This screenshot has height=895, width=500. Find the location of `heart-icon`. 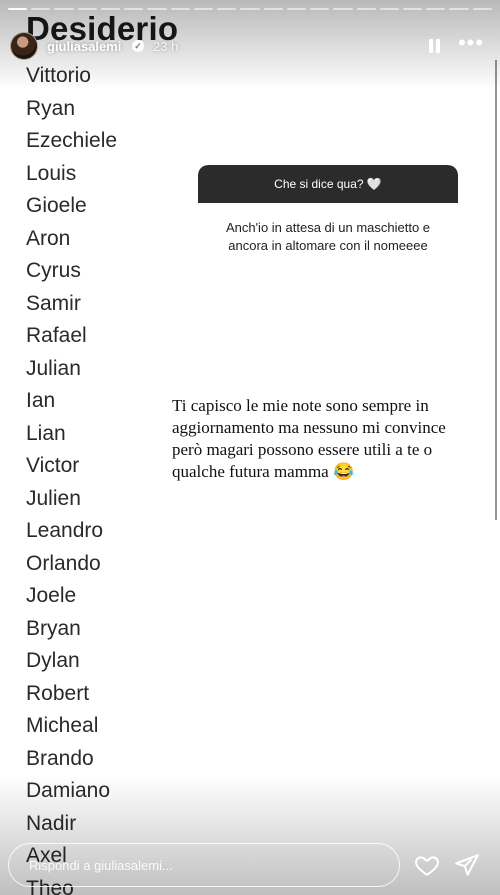

heart-icon is located at coordinates (427, 865).